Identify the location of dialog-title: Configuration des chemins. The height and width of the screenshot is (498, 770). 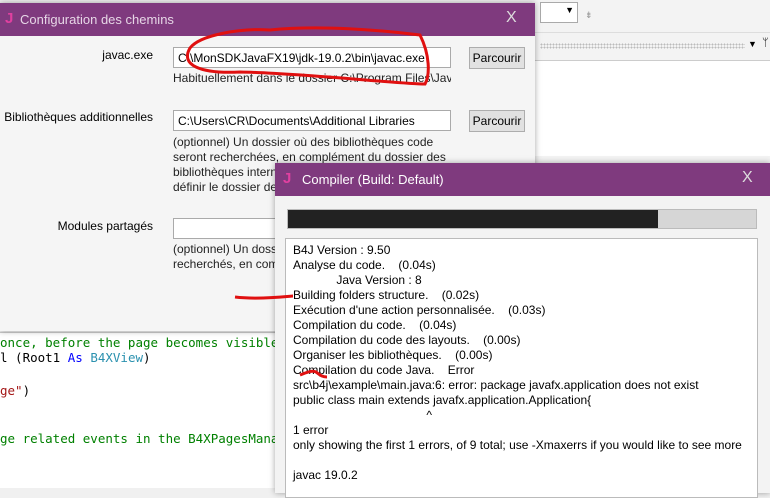
(97, 19).